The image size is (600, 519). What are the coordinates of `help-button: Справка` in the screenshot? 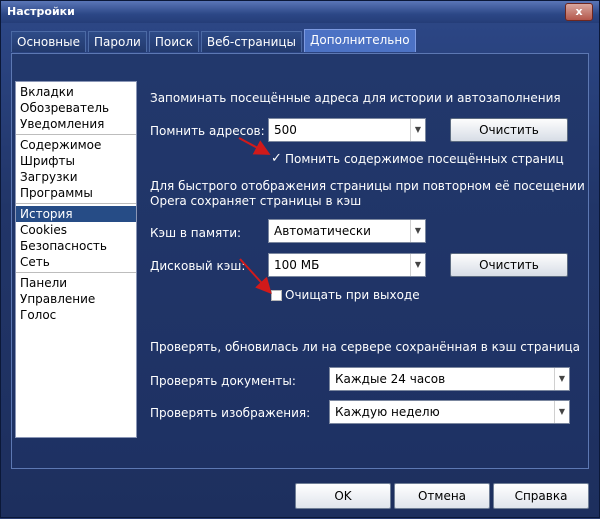 It's located at (541, 496).